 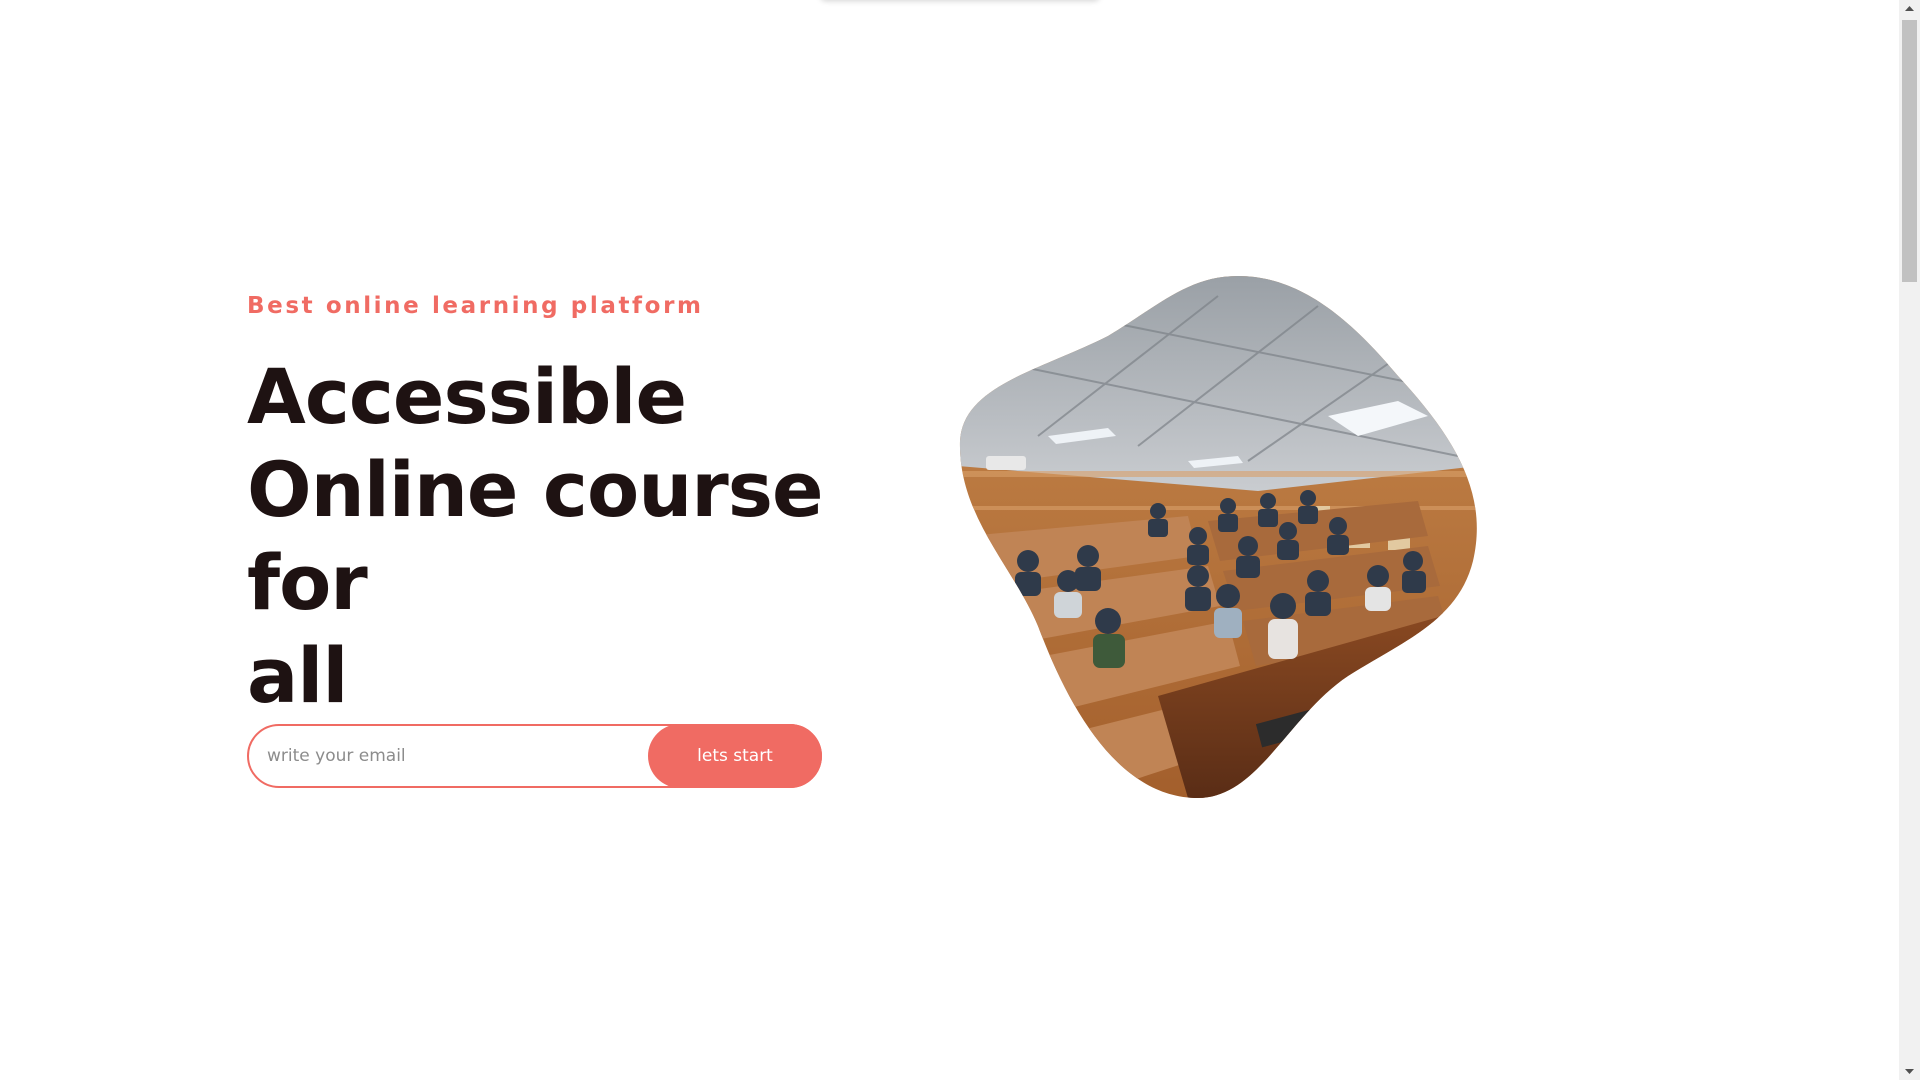 I want to click on email-signup-form: lets start, so click(x=534, y=756).